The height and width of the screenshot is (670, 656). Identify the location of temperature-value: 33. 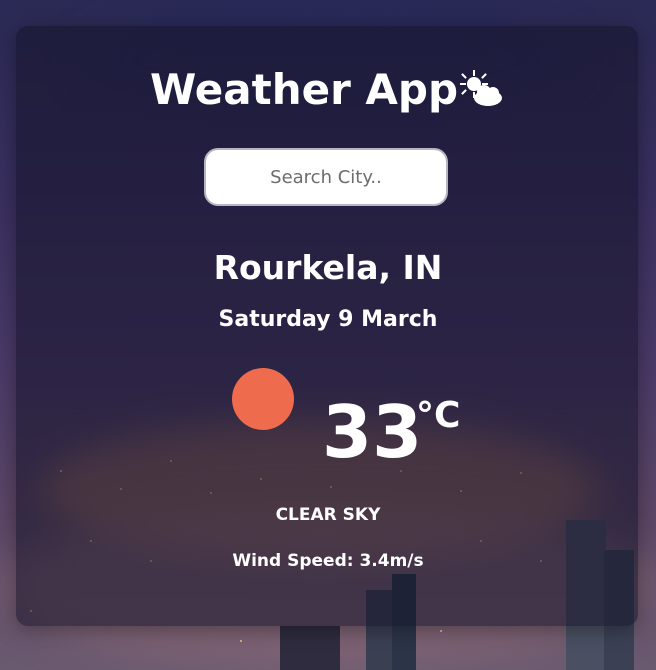
(372, 432).